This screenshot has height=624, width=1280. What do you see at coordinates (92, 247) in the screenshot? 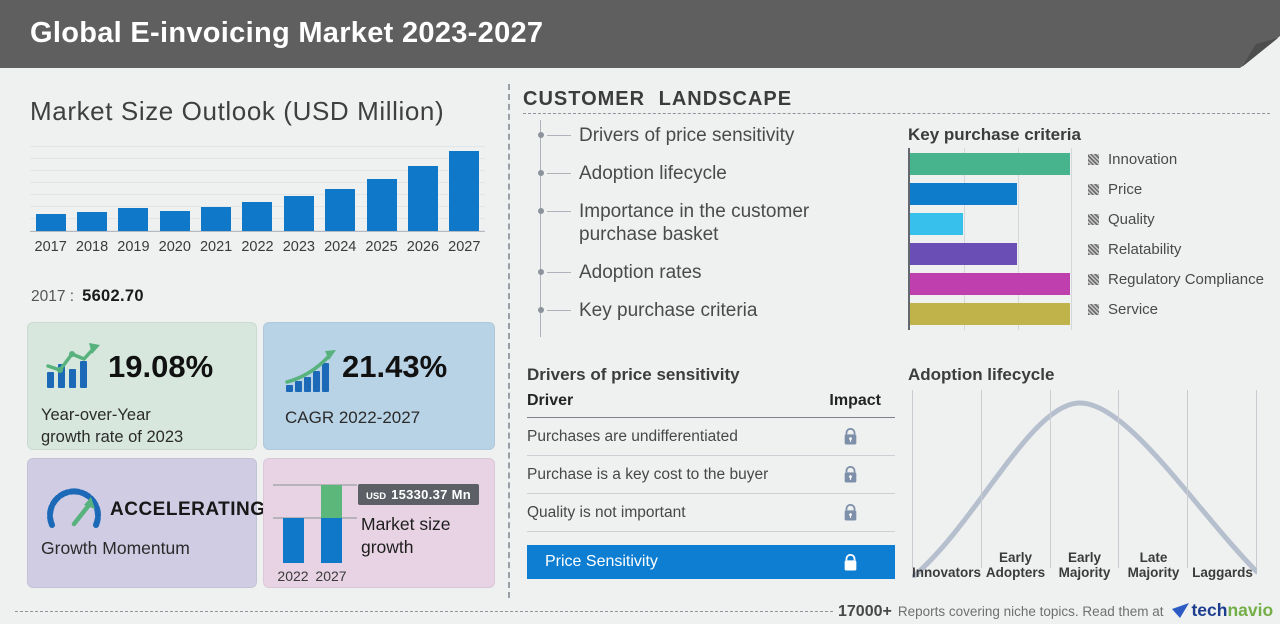
I see `market-year-label: 2018` at bounding box center [92, 247].